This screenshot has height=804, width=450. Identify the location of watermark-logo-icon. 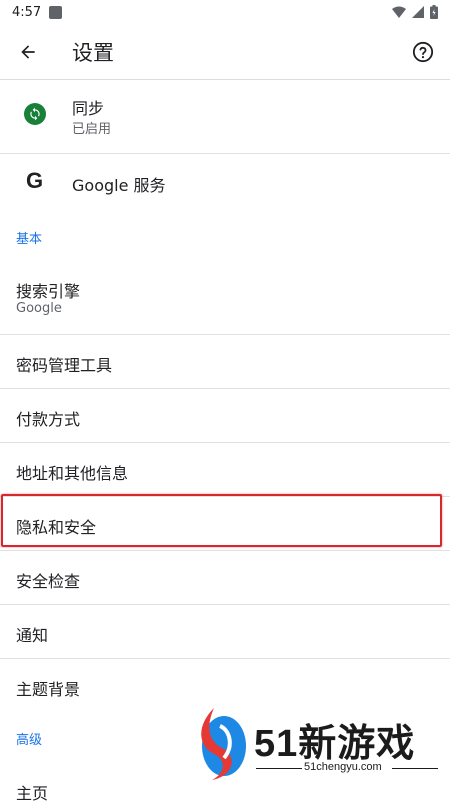
(223, 744).